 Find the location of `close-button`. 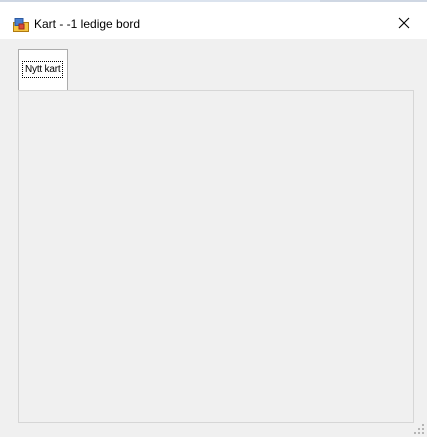

close-button is located at coordinates (404, 22).